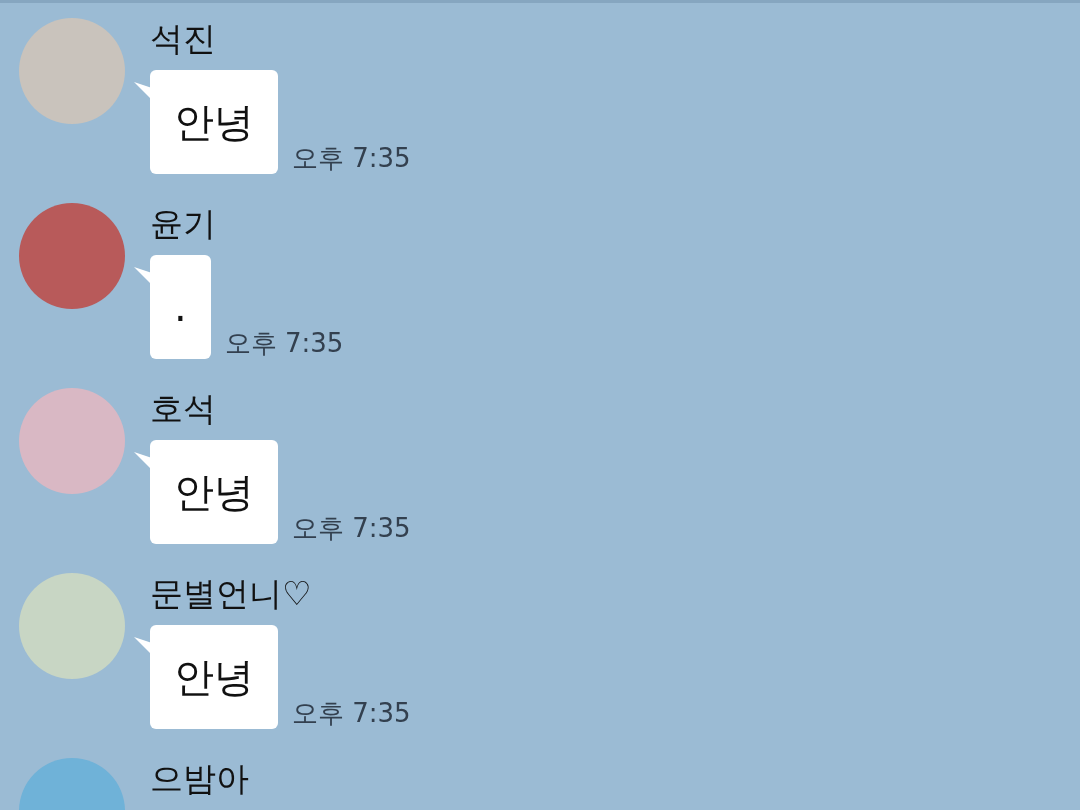  I want to click on sender-name: 윤기, so click(183, 224).